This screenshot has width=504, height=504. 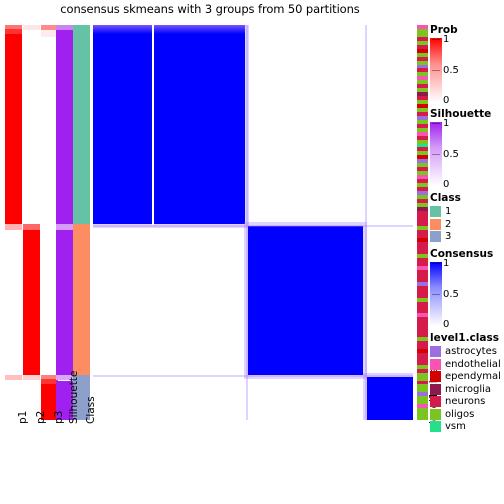 I want to click on legend-level1-class-label: neurons, so click(x=465, y=401).